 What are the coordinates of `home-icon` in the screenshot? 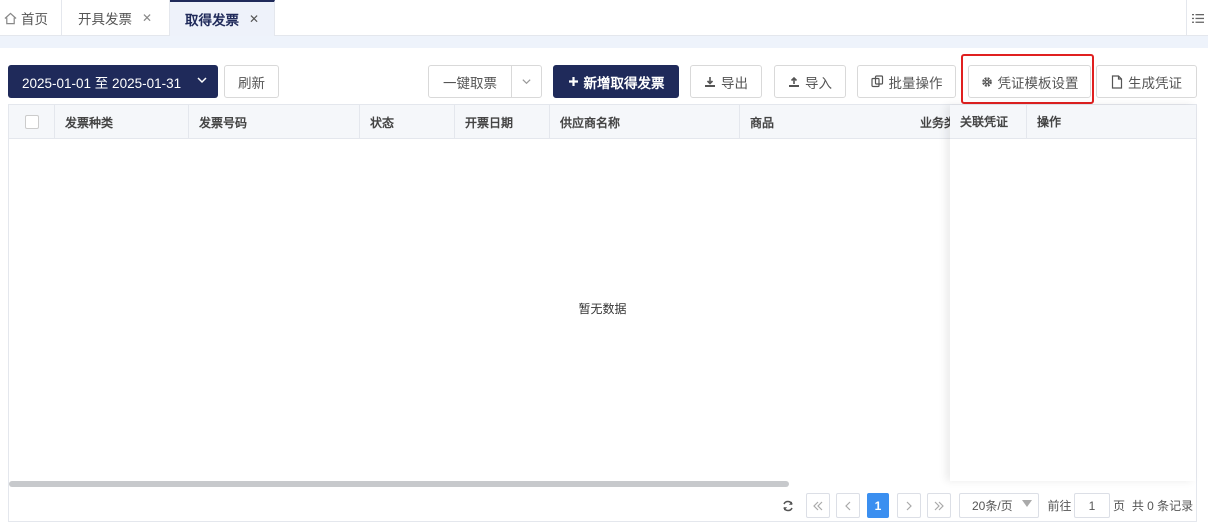 It's located at (10, 18).